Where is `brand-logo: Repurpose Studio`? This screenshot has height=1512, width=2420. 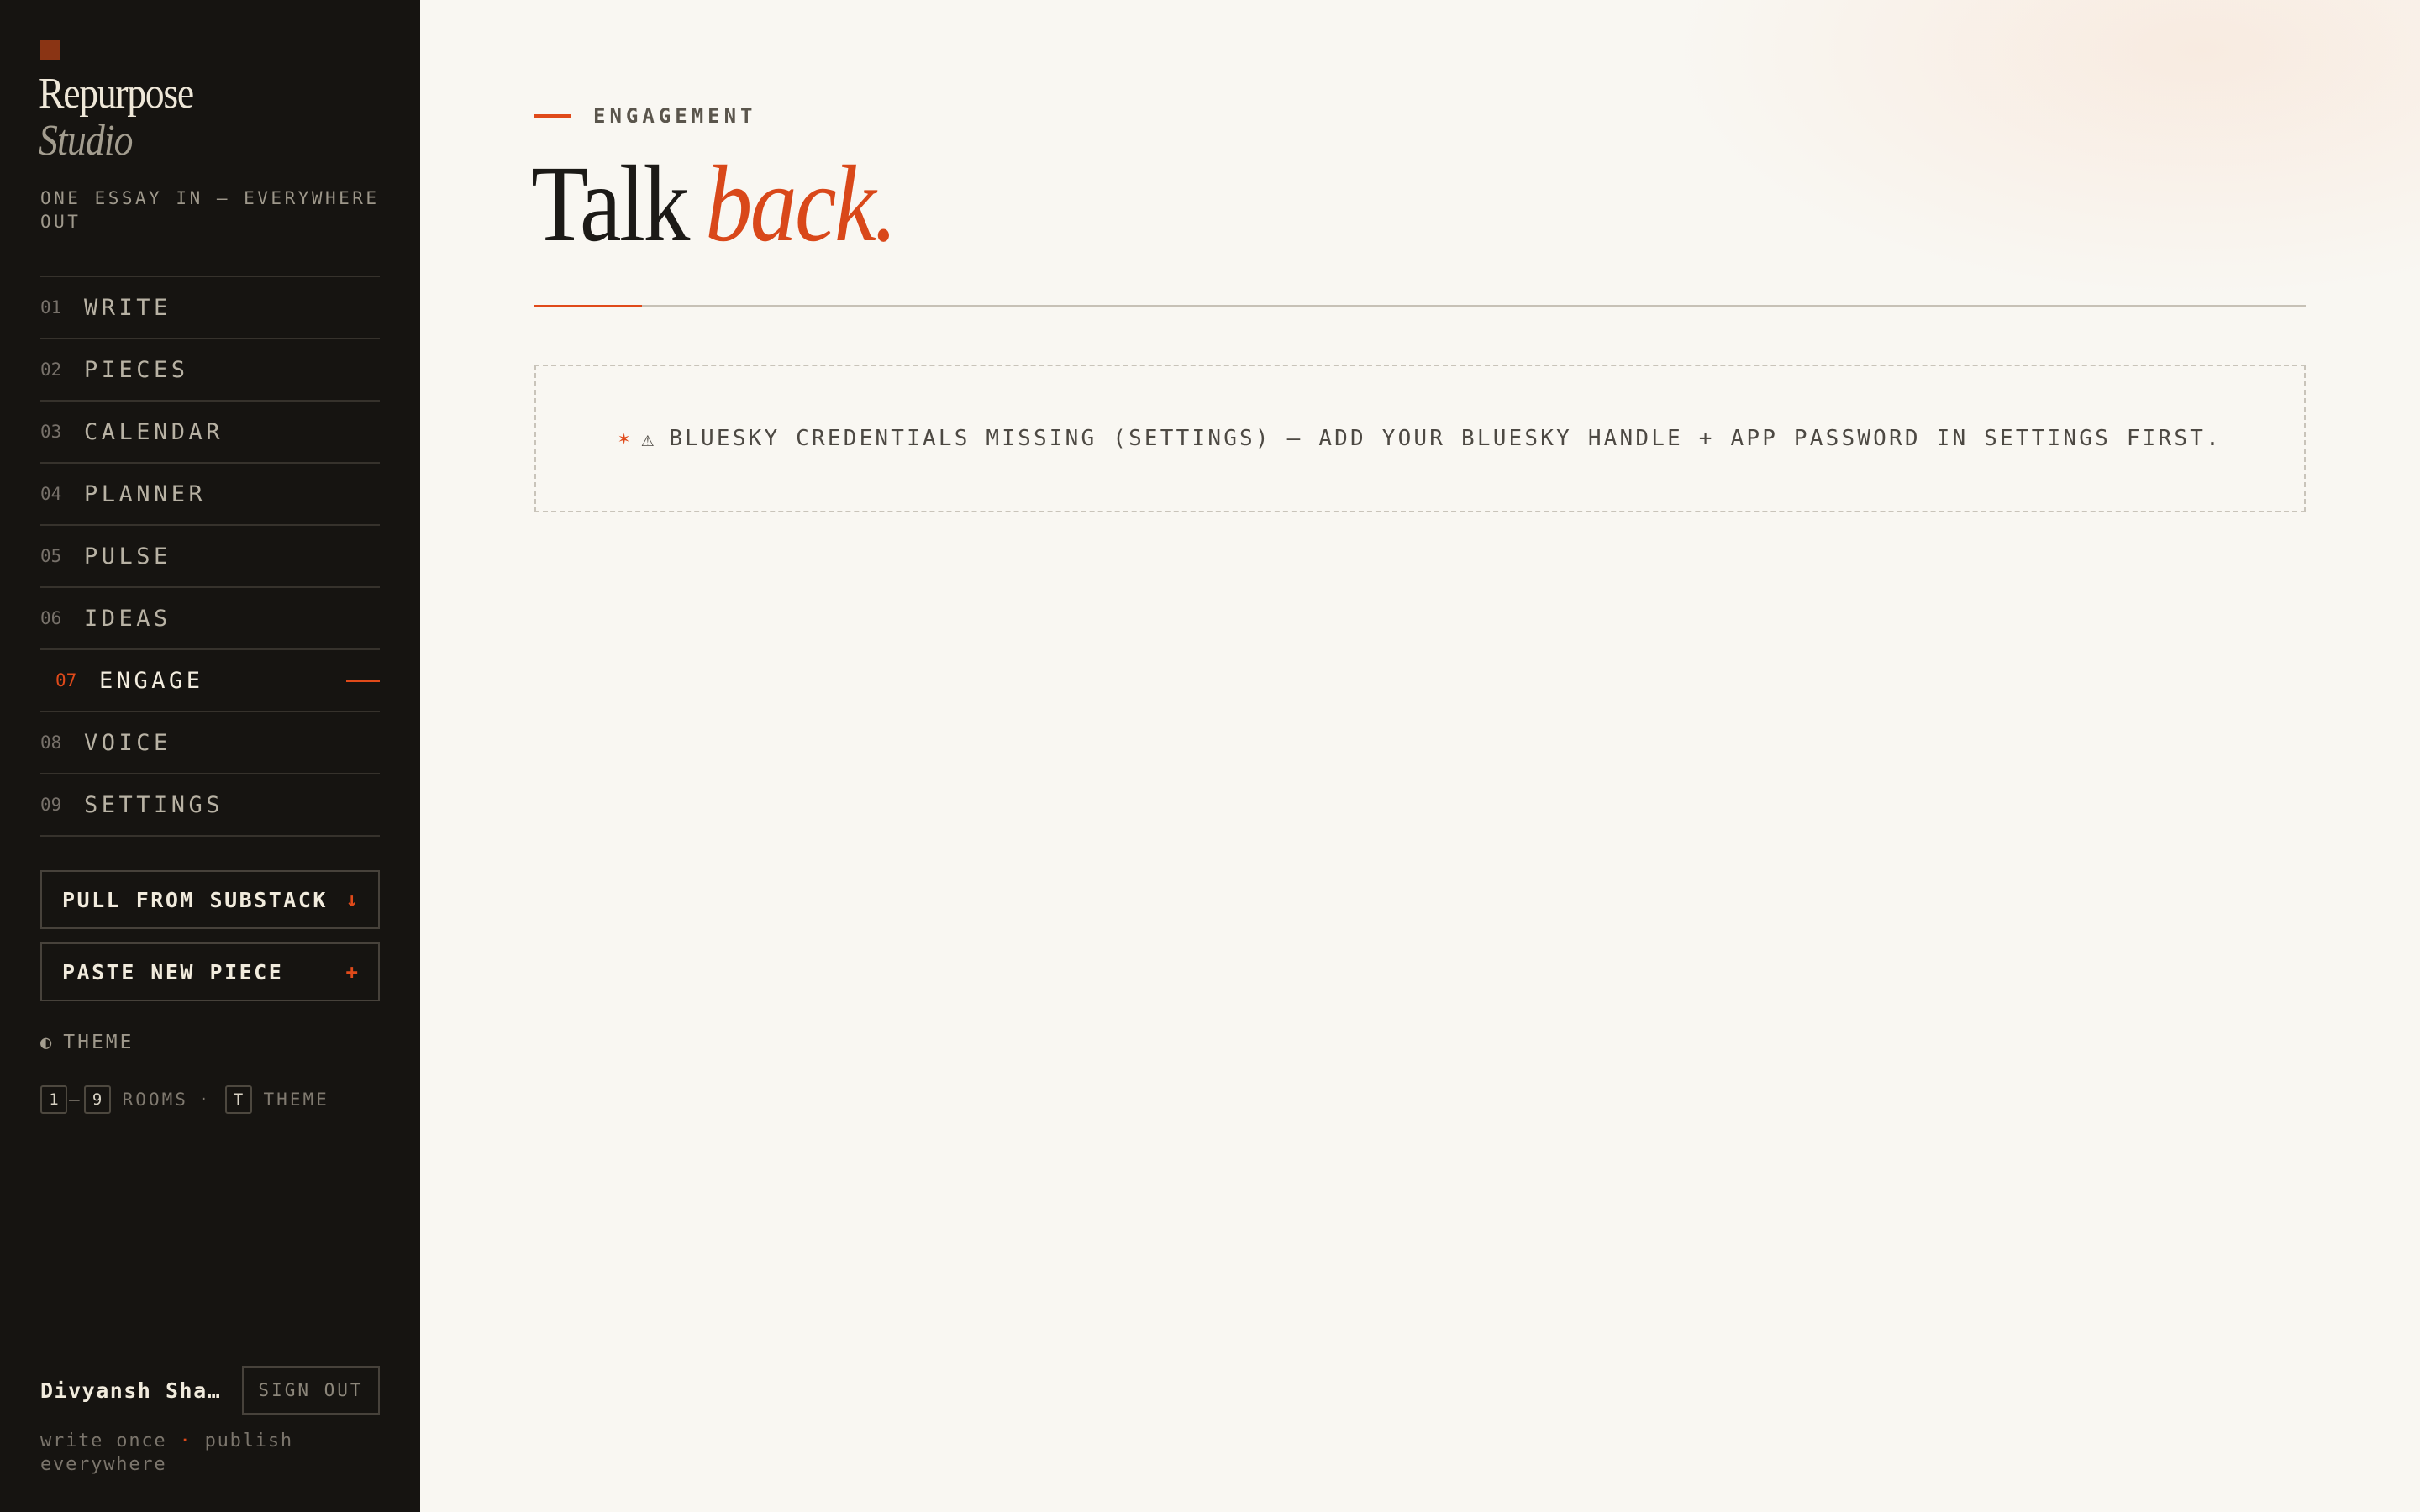 brand-logo: Repurpose Studio is located at coordinates (127, 117).